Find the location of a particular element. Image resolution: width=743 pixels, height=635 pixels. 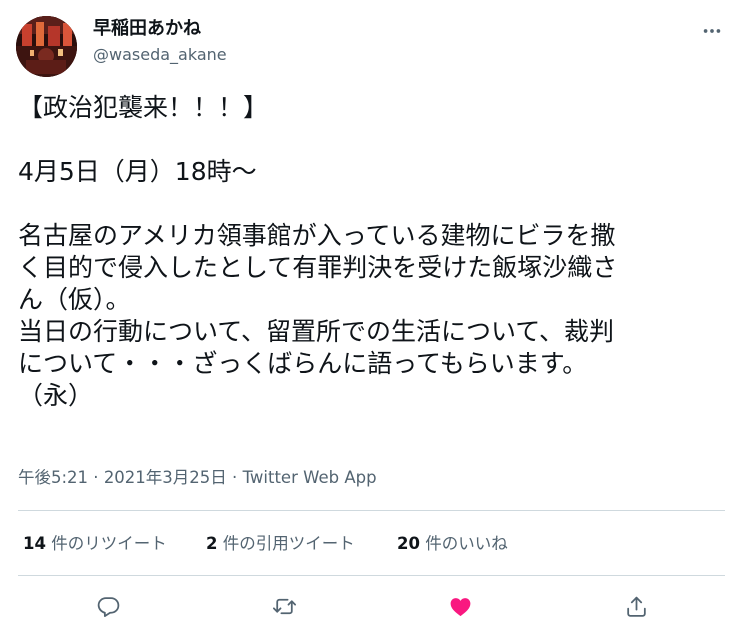

tweet-line: 【政治犯襲来！！！】 is located at coordinates (143, 107).